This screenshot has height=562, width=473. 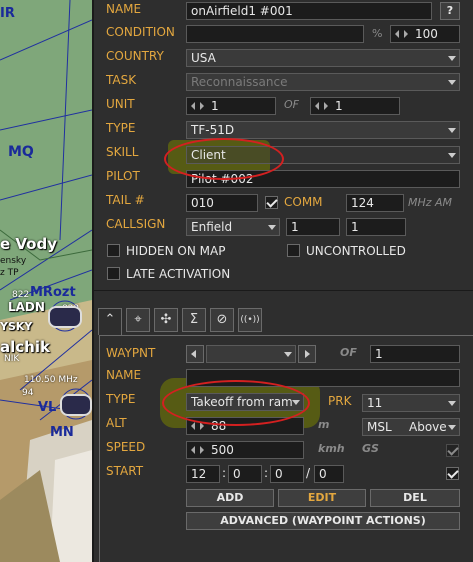 I want to click on speed-spinner: 500, so click(x=245, y=450).